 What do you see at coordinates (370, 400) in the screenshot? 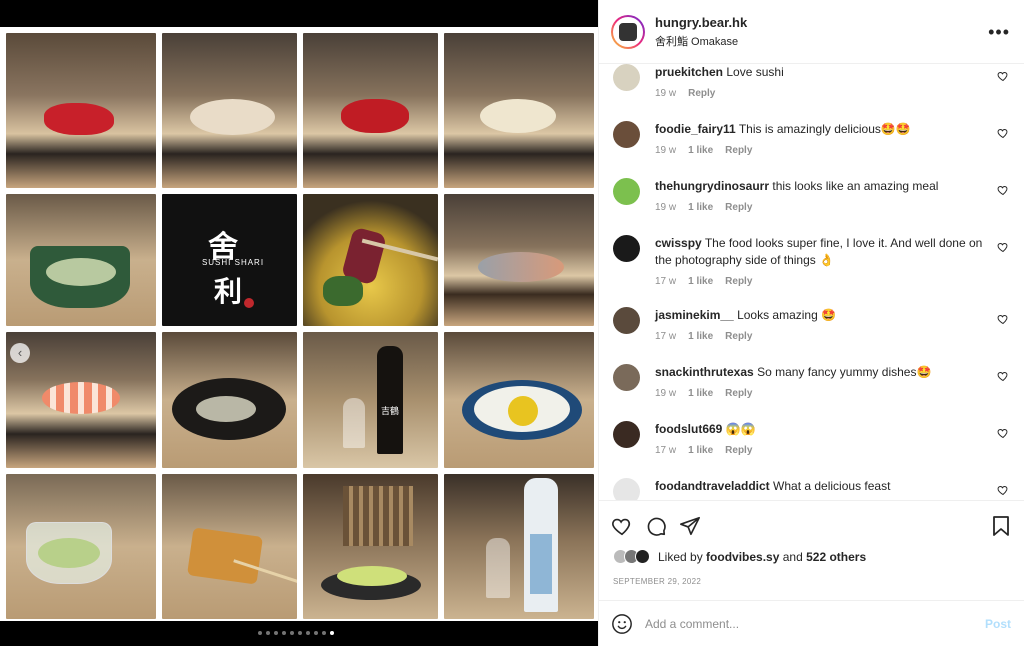
I see `photo-sake-bottle: 吉鶴` at bounding box center [370, 400].